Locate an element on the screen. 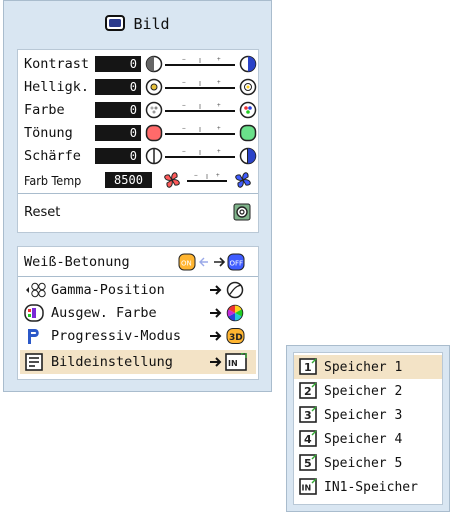  adjust-row-helligkeit: Helligk. 0 − + is located at coordinates (138, 87).